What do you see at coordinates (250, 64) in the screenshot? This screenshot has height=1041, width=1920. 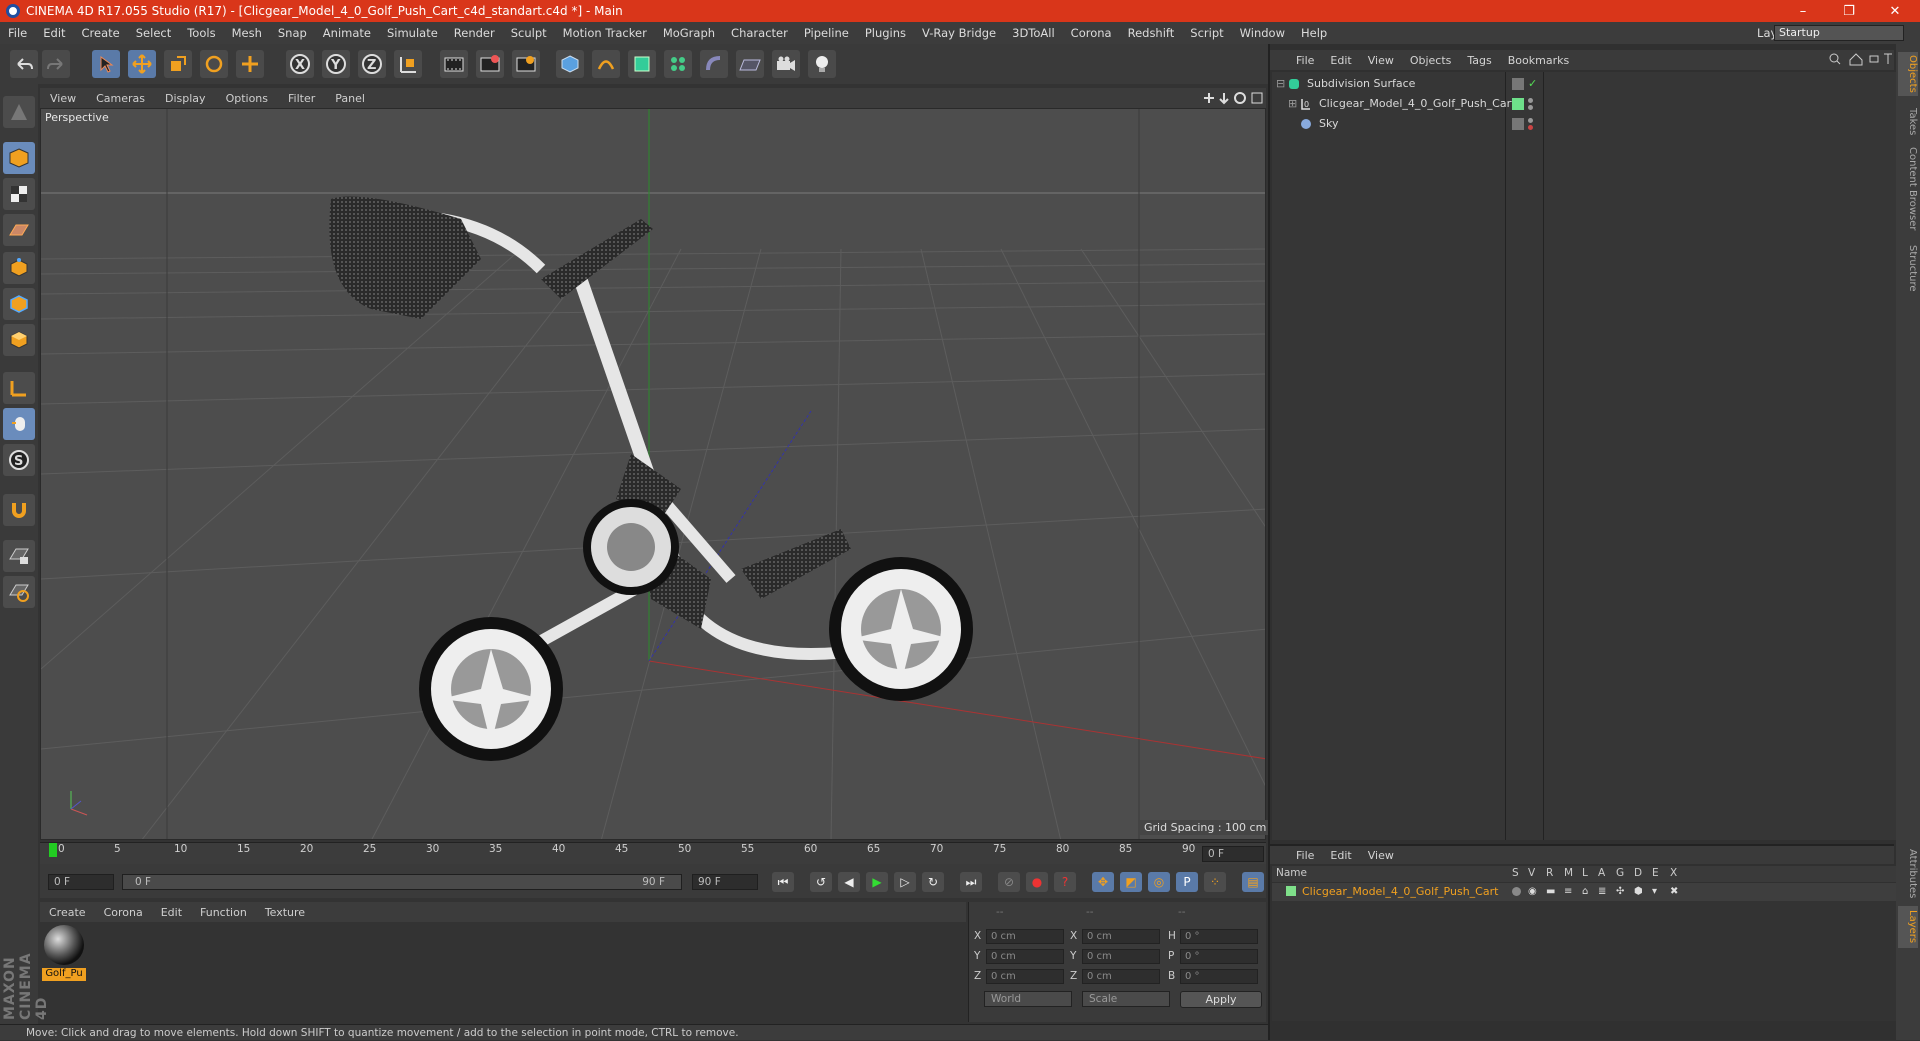 I see `transform-icon` at bounding box center [250, 64].